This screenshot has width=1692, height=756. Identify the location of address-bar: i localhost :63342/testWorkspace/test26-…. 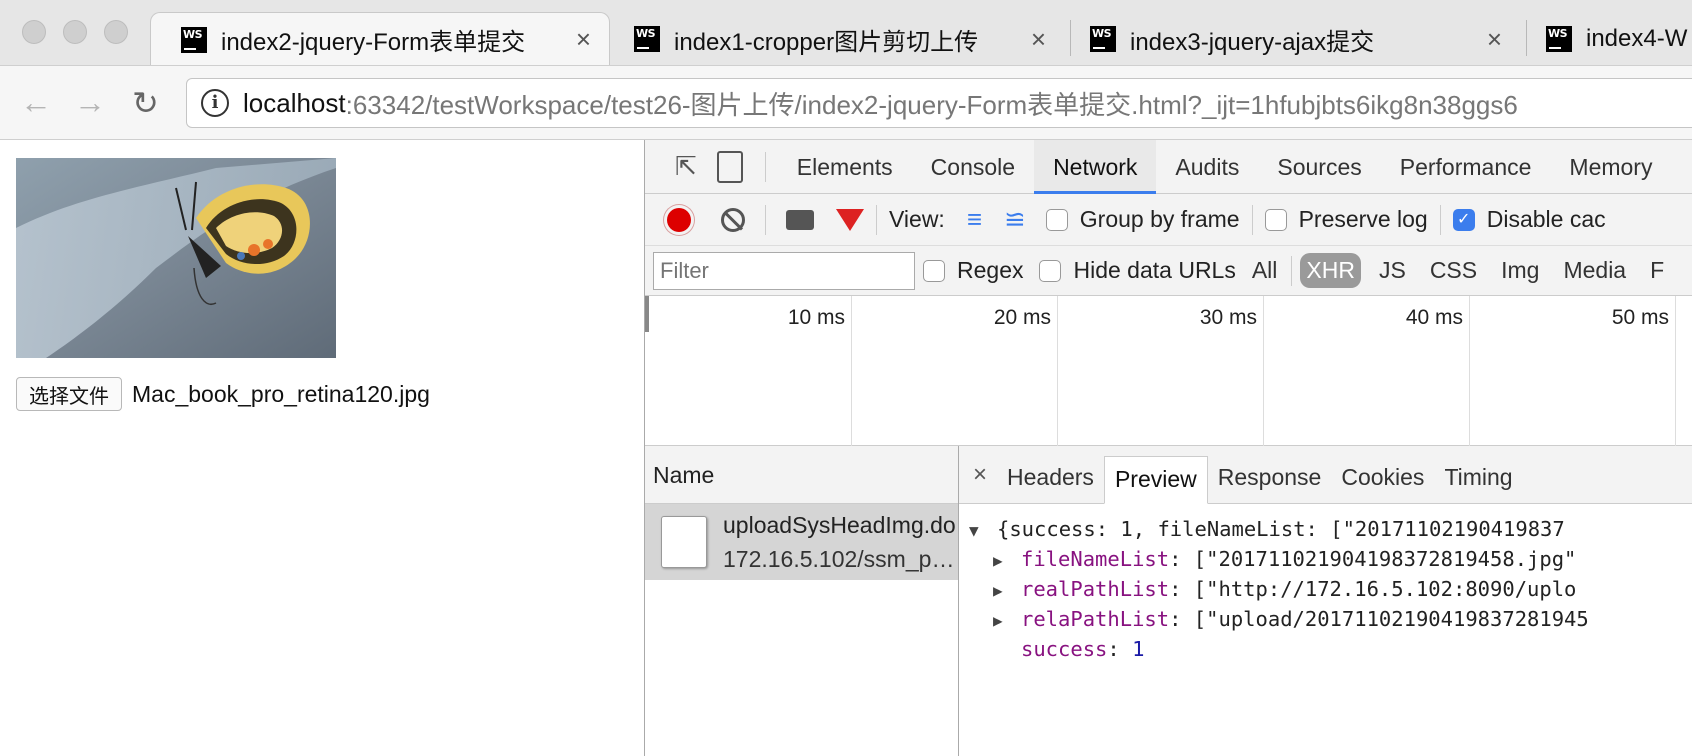
(939, 103).